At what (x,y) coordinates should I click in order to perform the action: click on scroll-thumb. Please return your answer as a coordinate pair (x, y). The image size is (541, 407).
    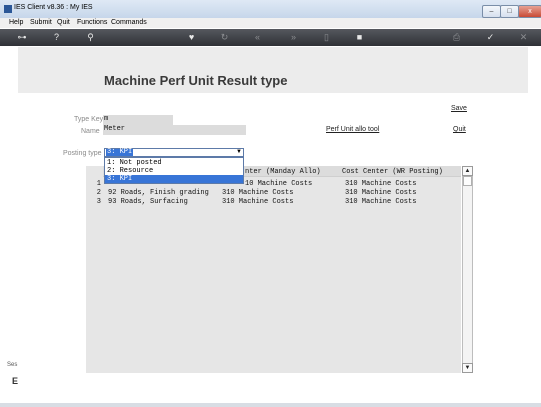
    Looking at the image, I should click on (467, 181).